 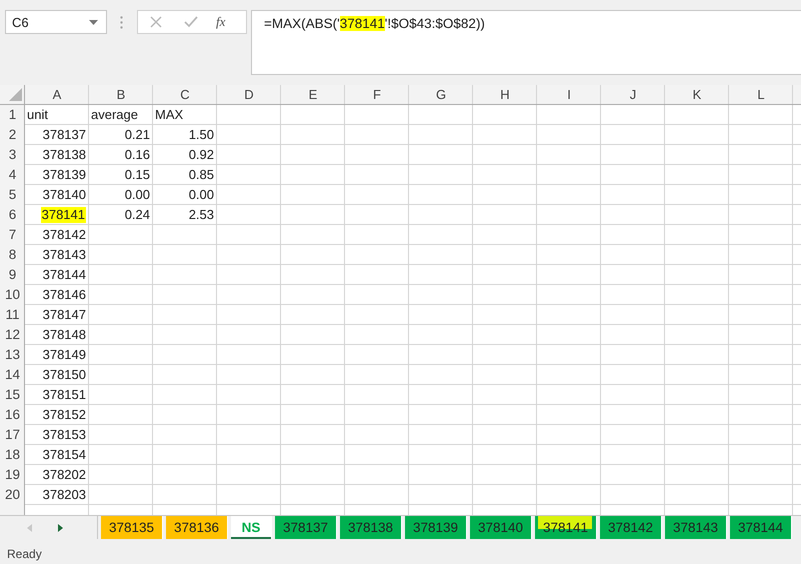 What do you see at coordinates (12, 255) in the screenshot?
I see `row-header: 8` at bounding box center [12, 255].